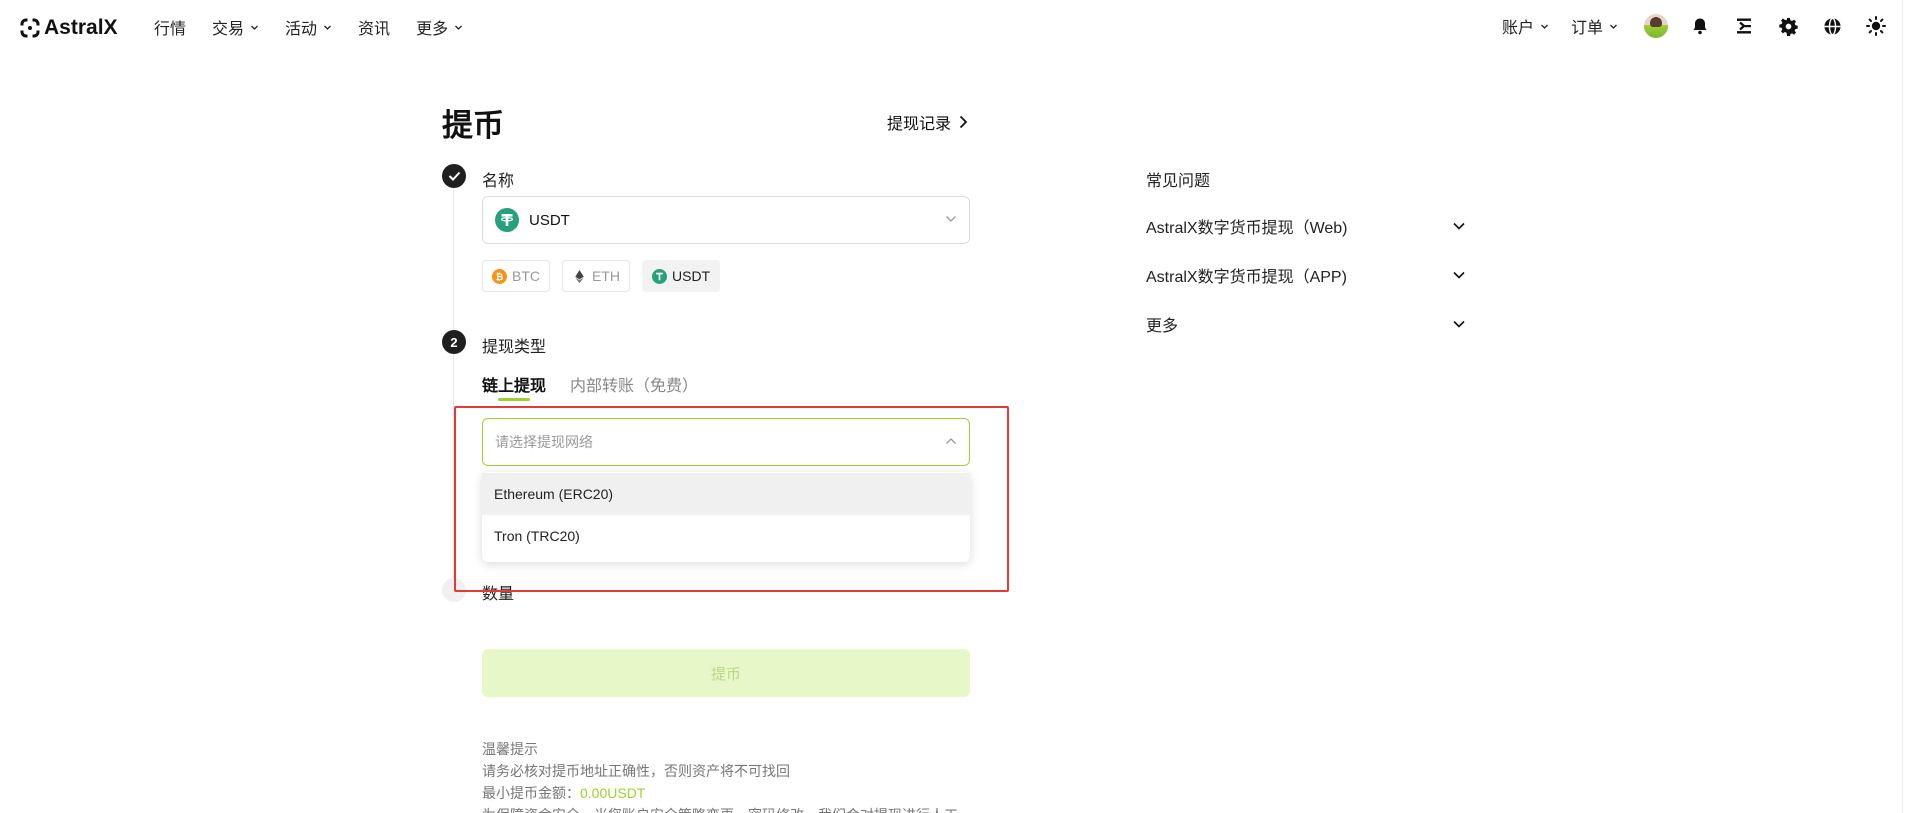 The height and width of the screenshot is (813, 1918). I want to click on bell-icon, so click(1700, 26).